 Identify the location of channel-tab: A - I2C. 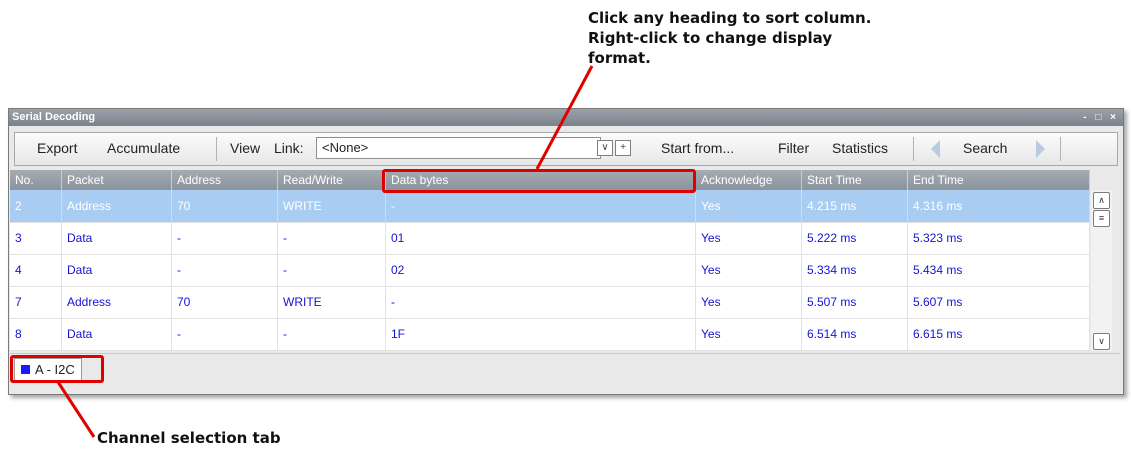
(48, 369).